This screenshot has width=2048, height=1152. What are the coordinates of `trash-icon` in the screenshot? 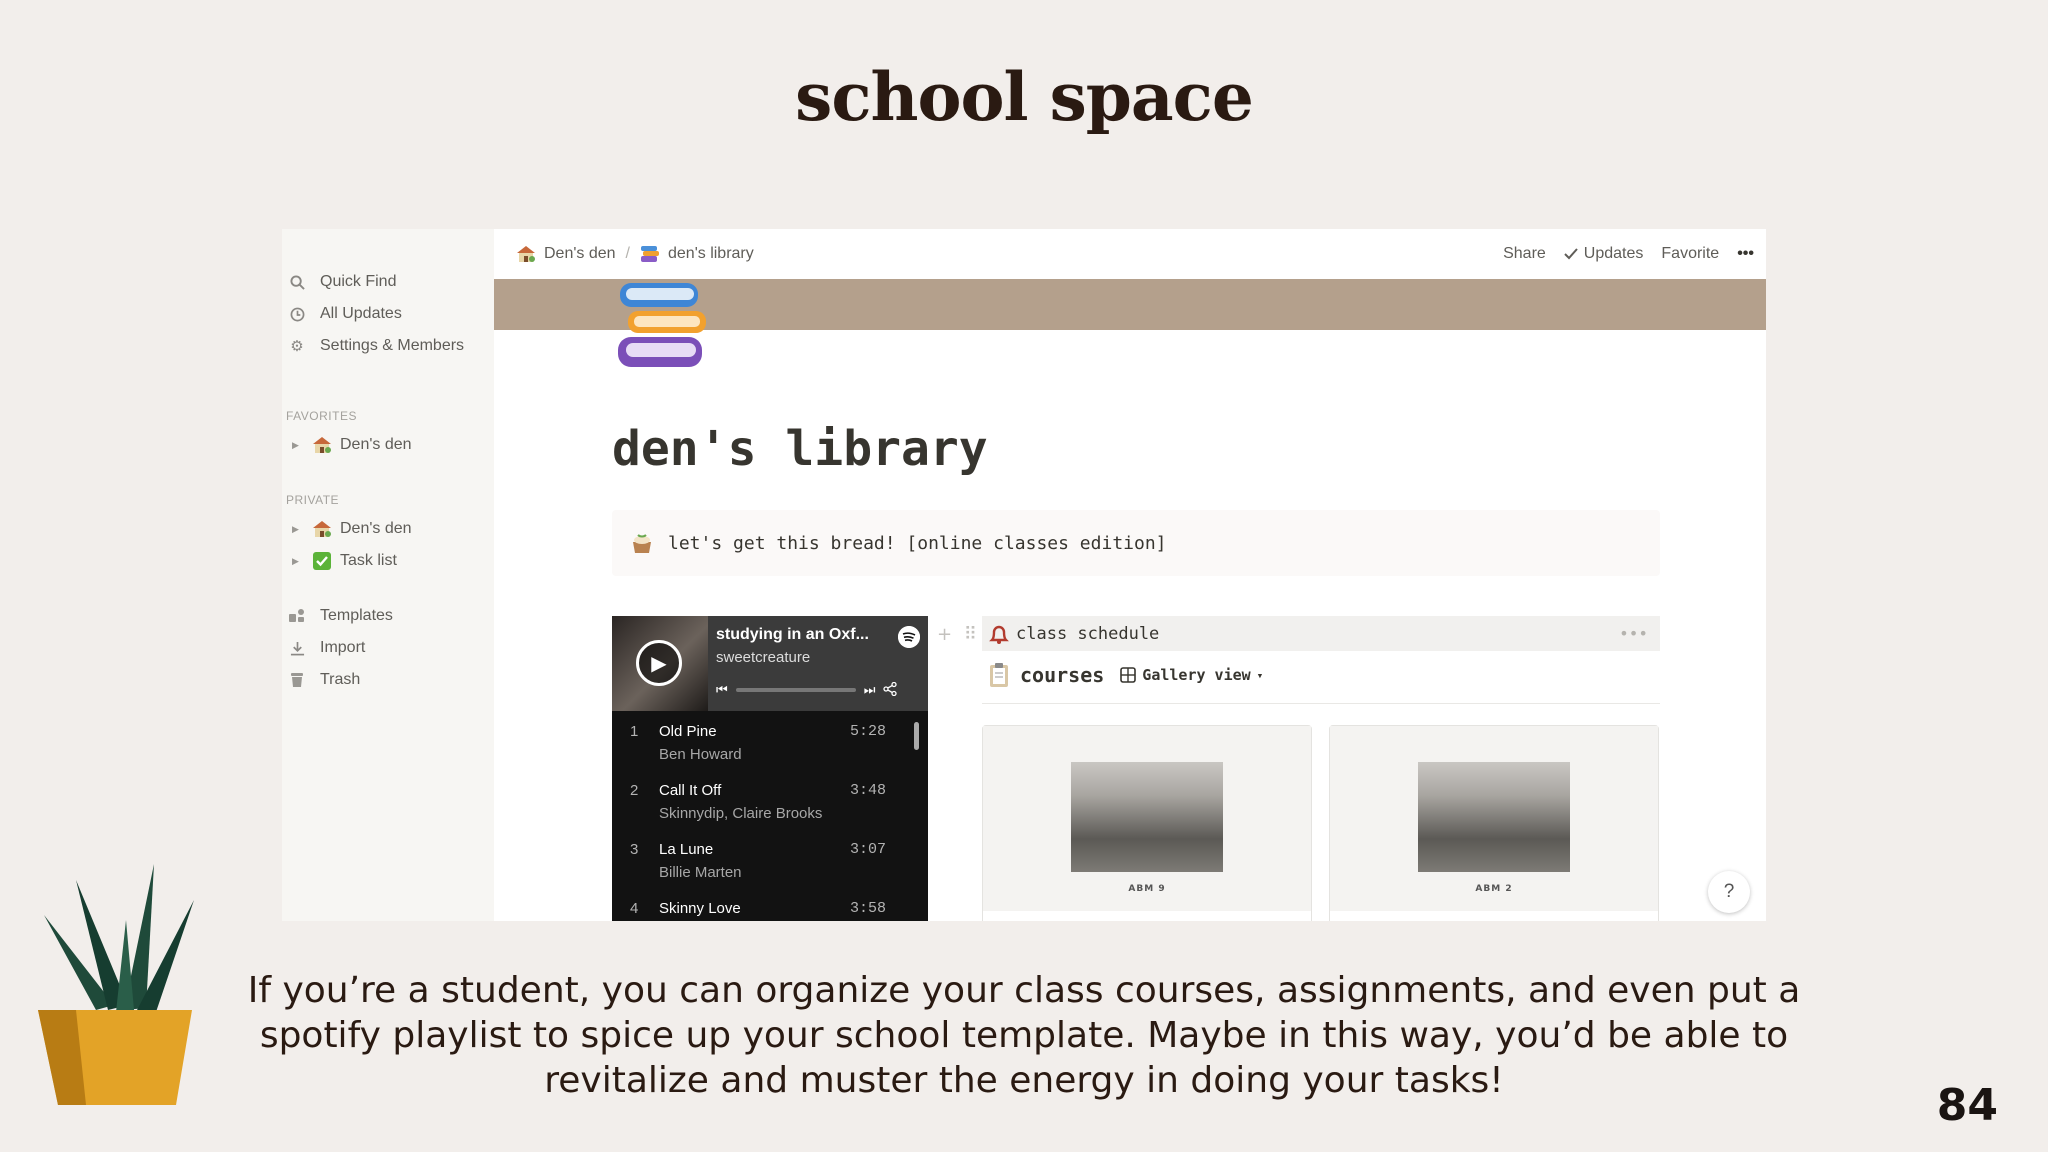 It's located at (297, 680).